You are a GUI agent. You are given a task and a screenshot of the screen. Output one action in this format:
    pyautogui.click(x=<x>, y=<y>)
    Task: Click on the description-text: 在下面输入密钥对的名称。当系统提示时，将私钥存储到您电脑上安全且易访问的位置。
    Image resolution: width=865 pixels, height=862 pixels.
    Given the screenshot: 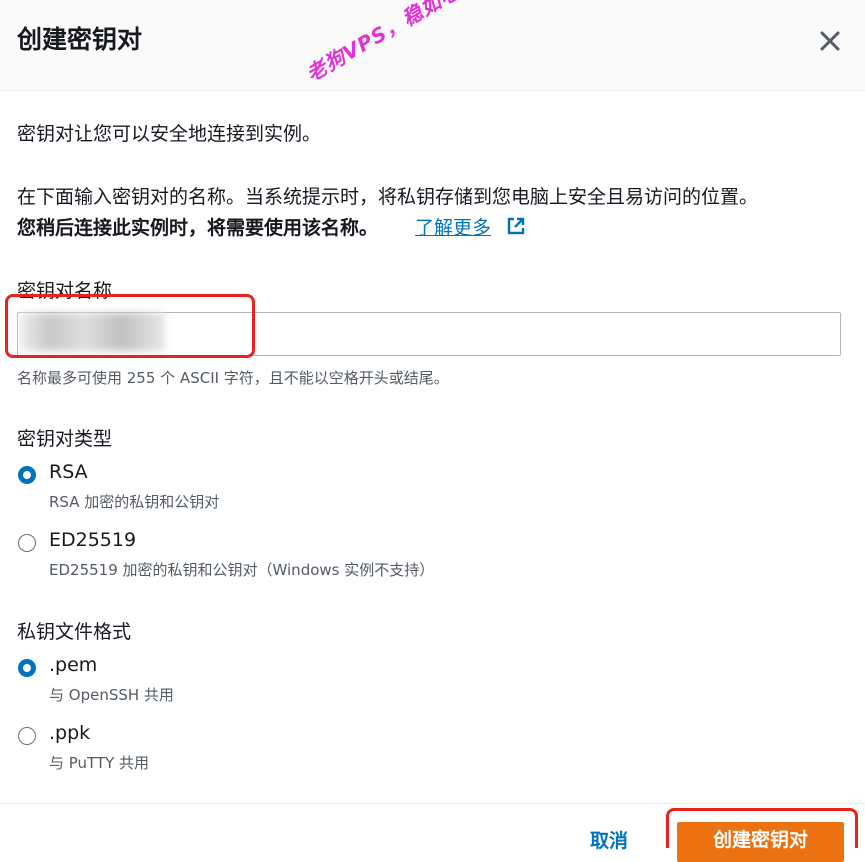 What is the action you would take?
    pyautogui.click(x=388, y=197)
    